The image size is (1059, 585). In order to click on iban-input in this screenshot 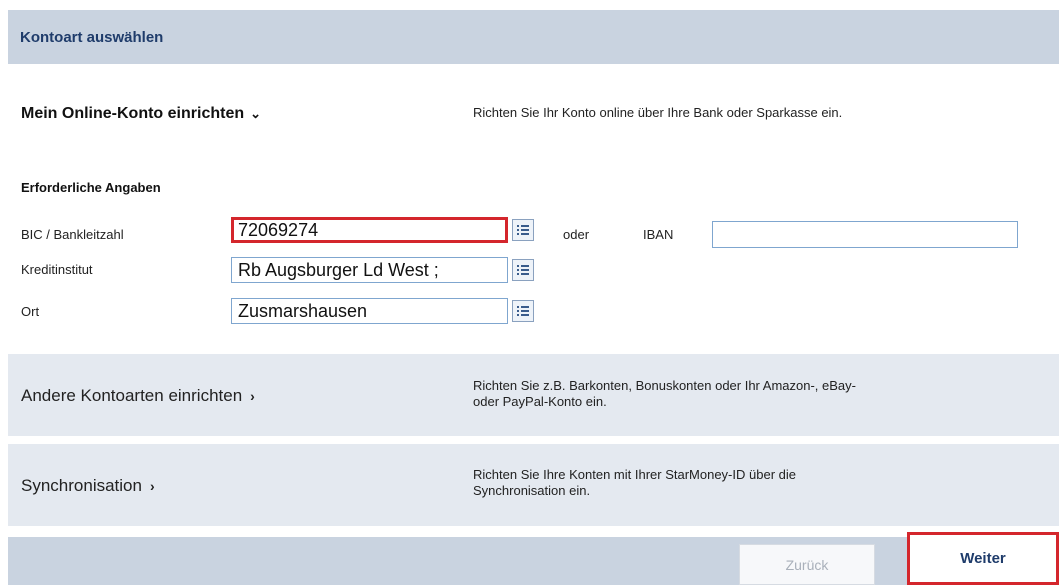, I will do `click(865, 234)`.